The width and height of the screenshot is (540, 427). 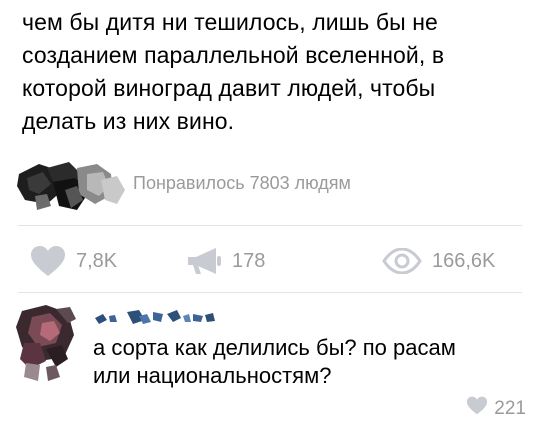 What do you see at coordinates (225, 261) in the screenshot?
I see `repost-button: 178` at bounding box center [225, 261].